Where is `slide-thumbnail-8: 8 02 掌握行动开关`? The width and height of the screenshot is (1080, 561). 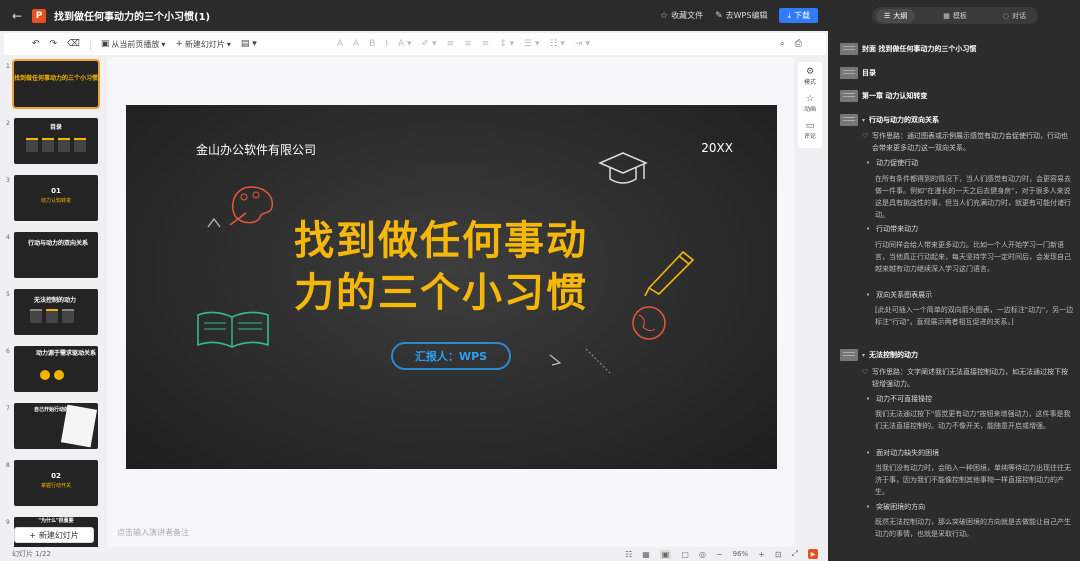
slide-thumbnail-8: 8 02 掌握行动开关 is located at coordinates (53, 484).